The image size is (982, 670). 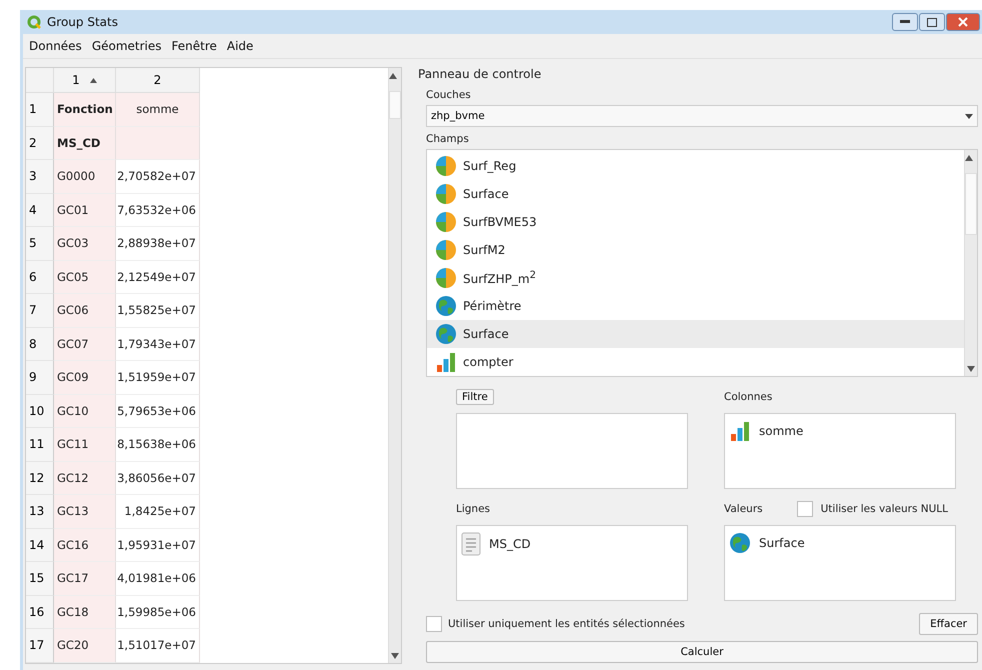 What do you see at coordinates (40, 645) in the screenshot?
I see `row-header: 17` at bounding box center [40, 645].